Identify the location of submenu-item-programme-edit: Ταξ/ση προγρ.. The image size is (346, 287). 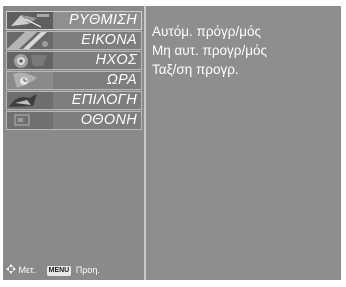
(244, 69).